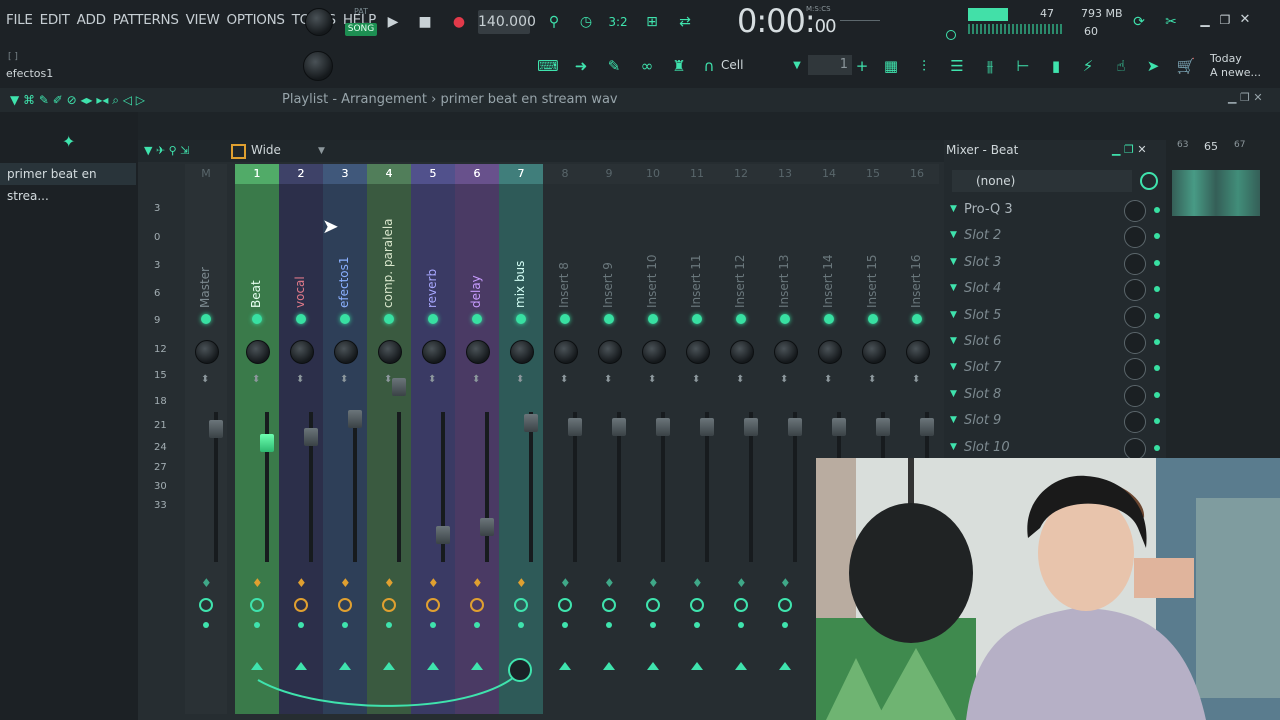 The height and width of the screenshot is (720, 1280). I want to click on mixer-track: 5 reverb ⬍ ♦, so click(433, 439).